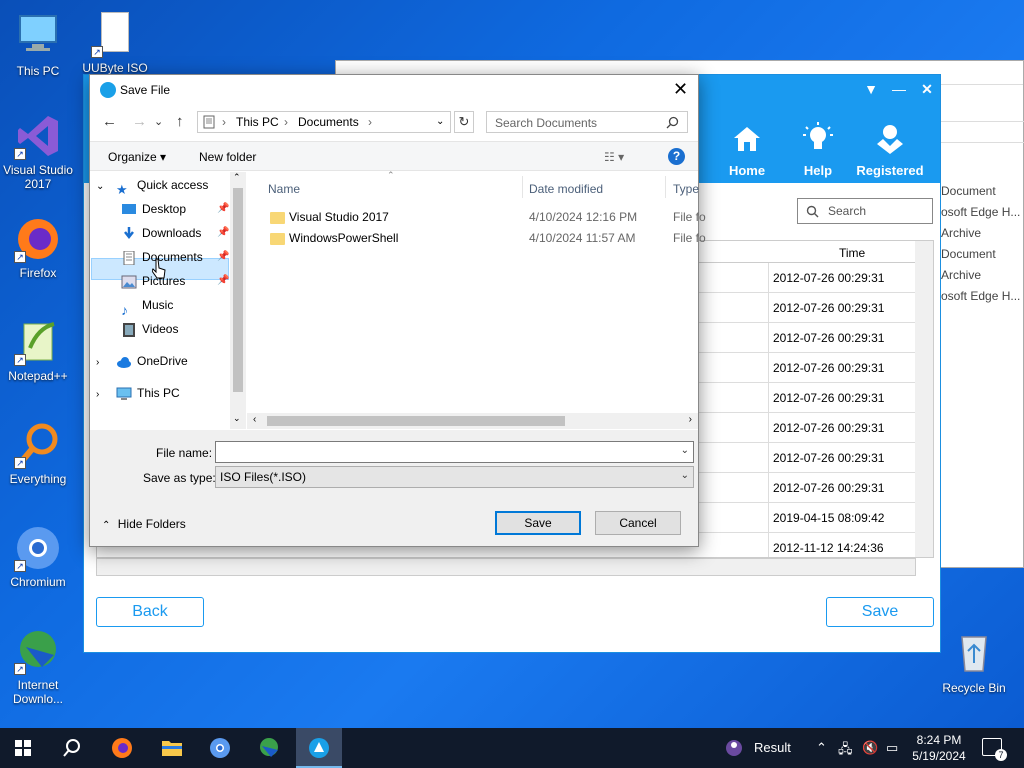 The width and height of the screenshot is (1024, 768). I want to click on scroll-up-icon: ⌃, so click(237, 177).